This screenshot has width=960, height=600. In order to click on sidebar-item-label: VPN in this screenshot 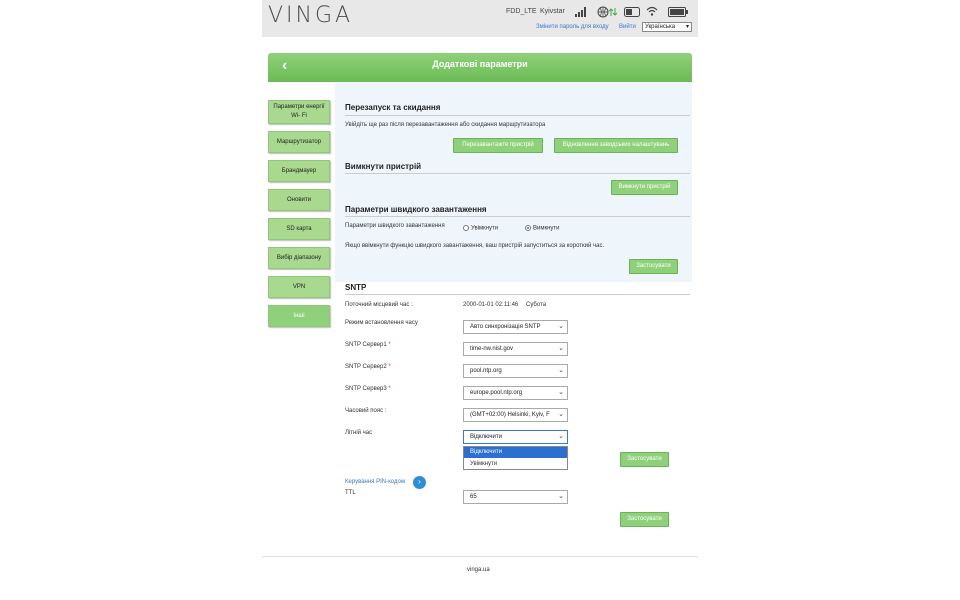, I will do `click(299, 286)`.